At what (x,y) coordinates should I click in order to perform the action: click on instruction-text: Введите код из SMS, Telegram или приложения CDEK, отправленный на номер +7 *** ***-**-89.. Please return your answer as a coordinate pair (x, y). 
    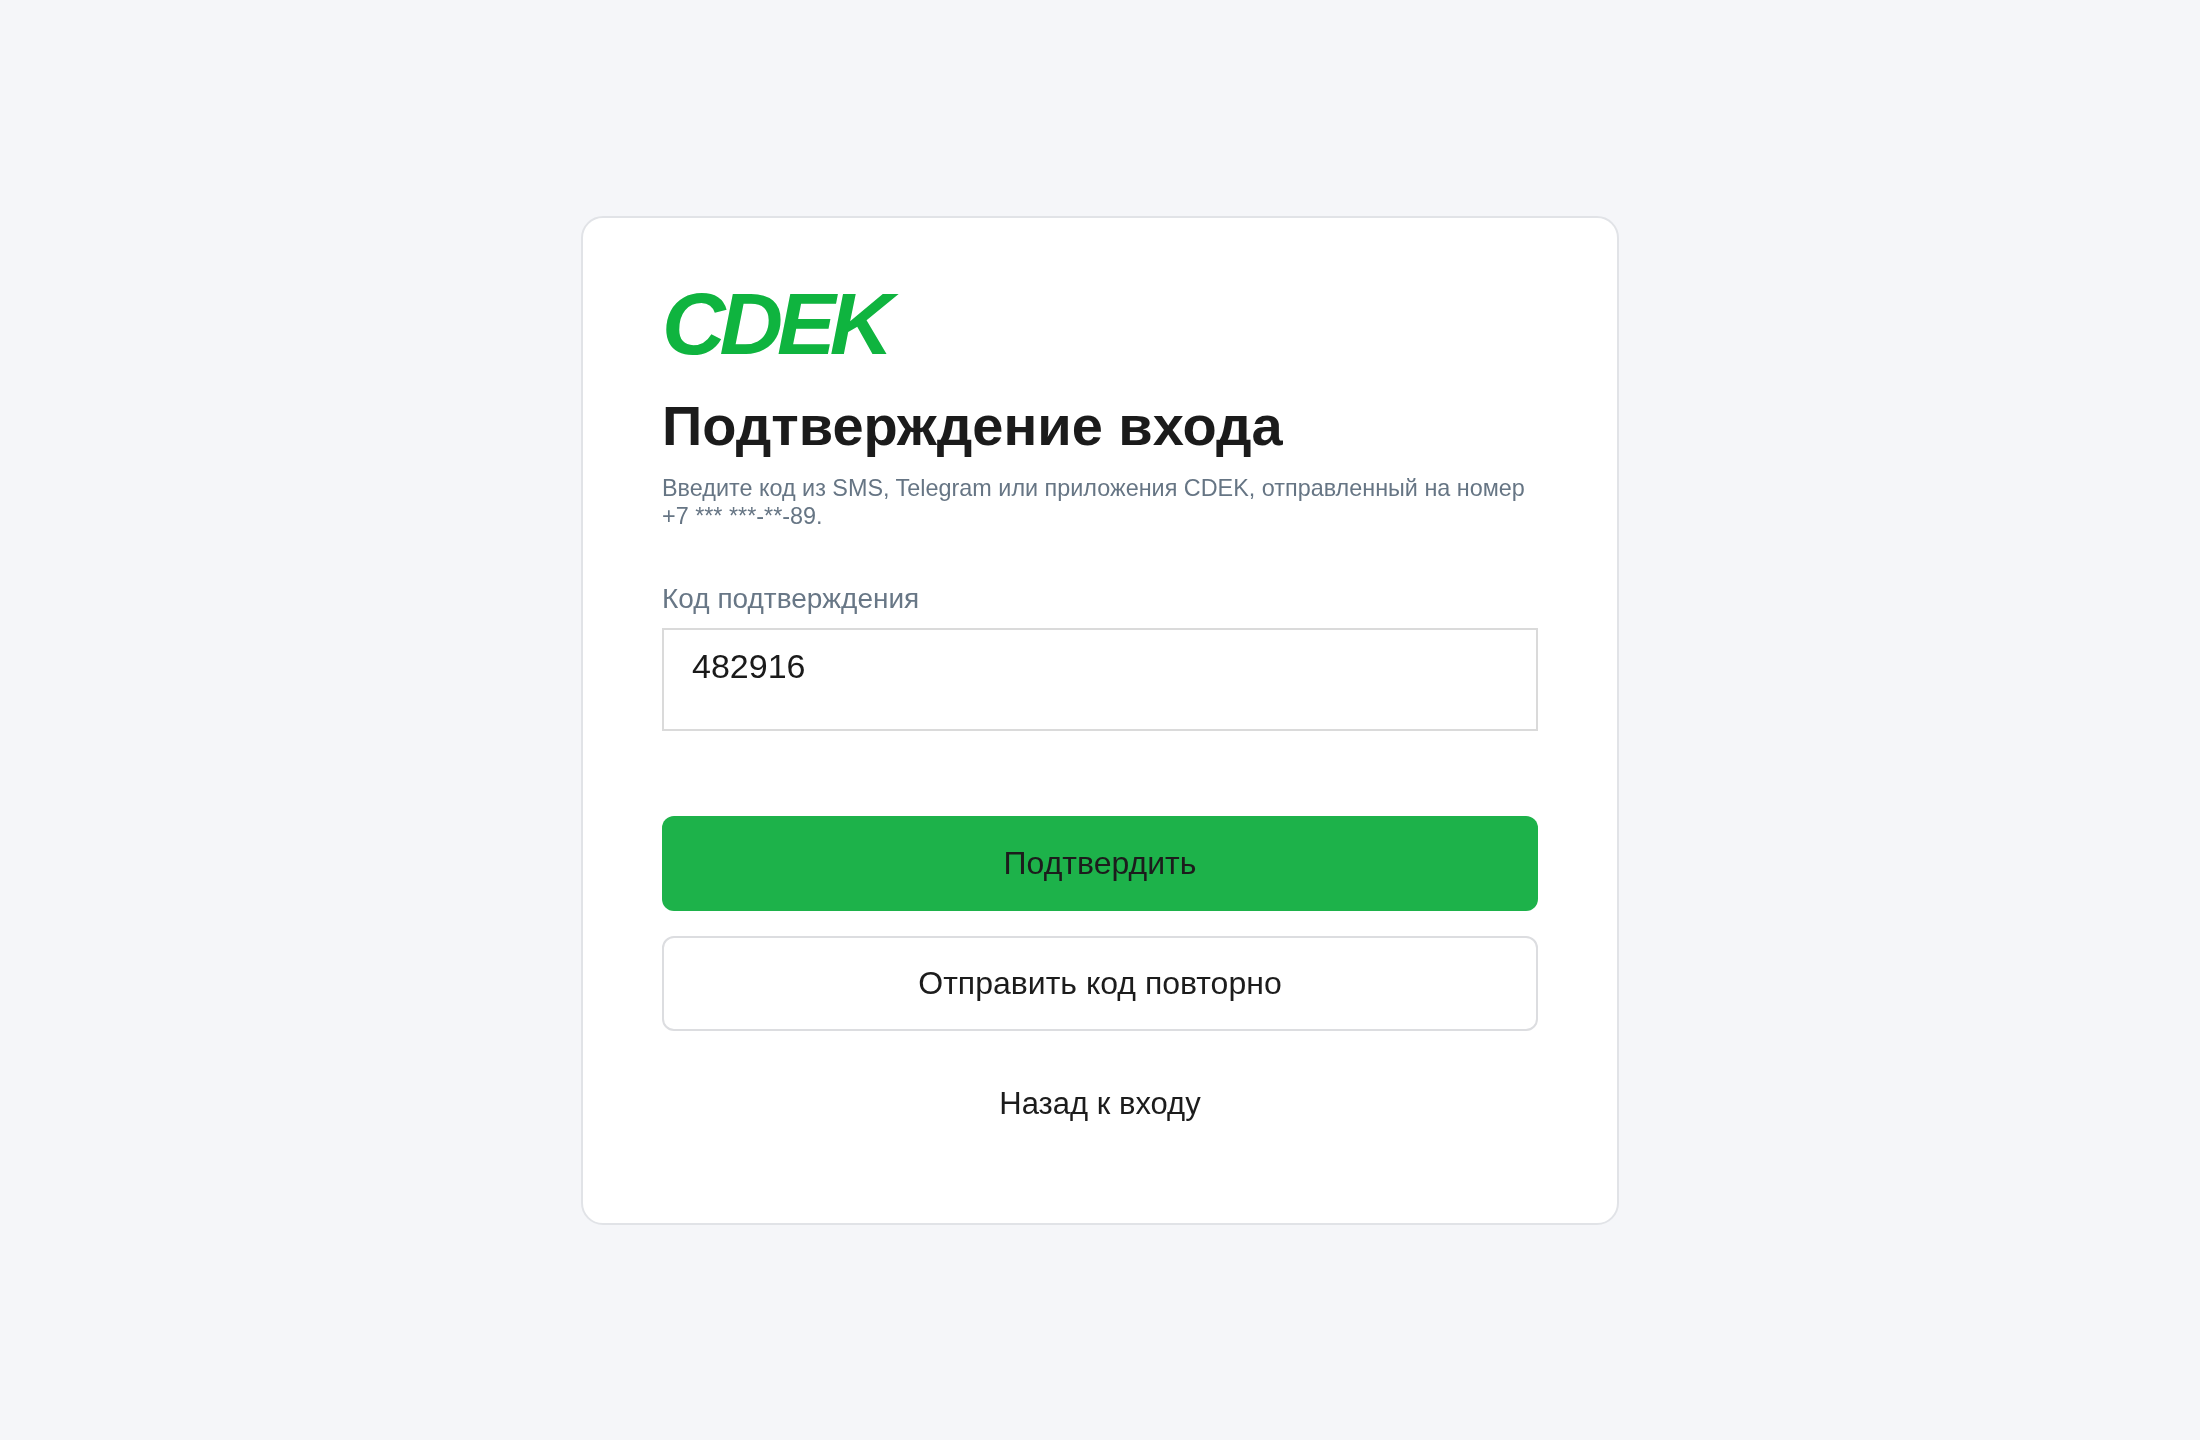
    Looking at the image, I should click on (1094, 501).